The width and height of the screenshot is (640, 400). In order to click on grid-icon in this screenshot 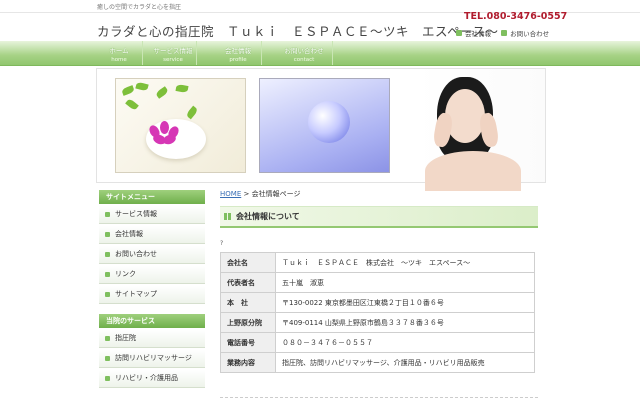, I will do `click(227, 216)`.